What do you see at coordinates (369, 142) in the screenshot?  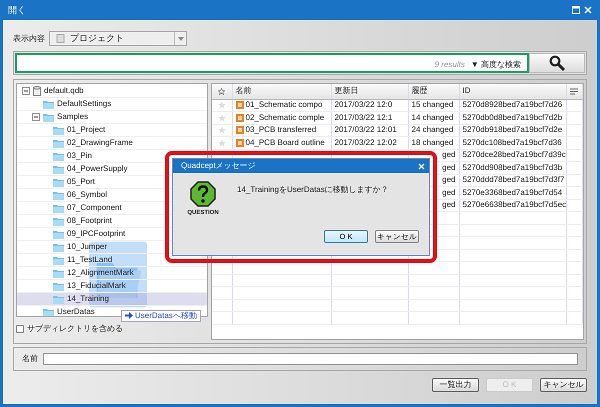 I see `table-cell: 2017/03/22 12:02` at bounding box center [369, 142].